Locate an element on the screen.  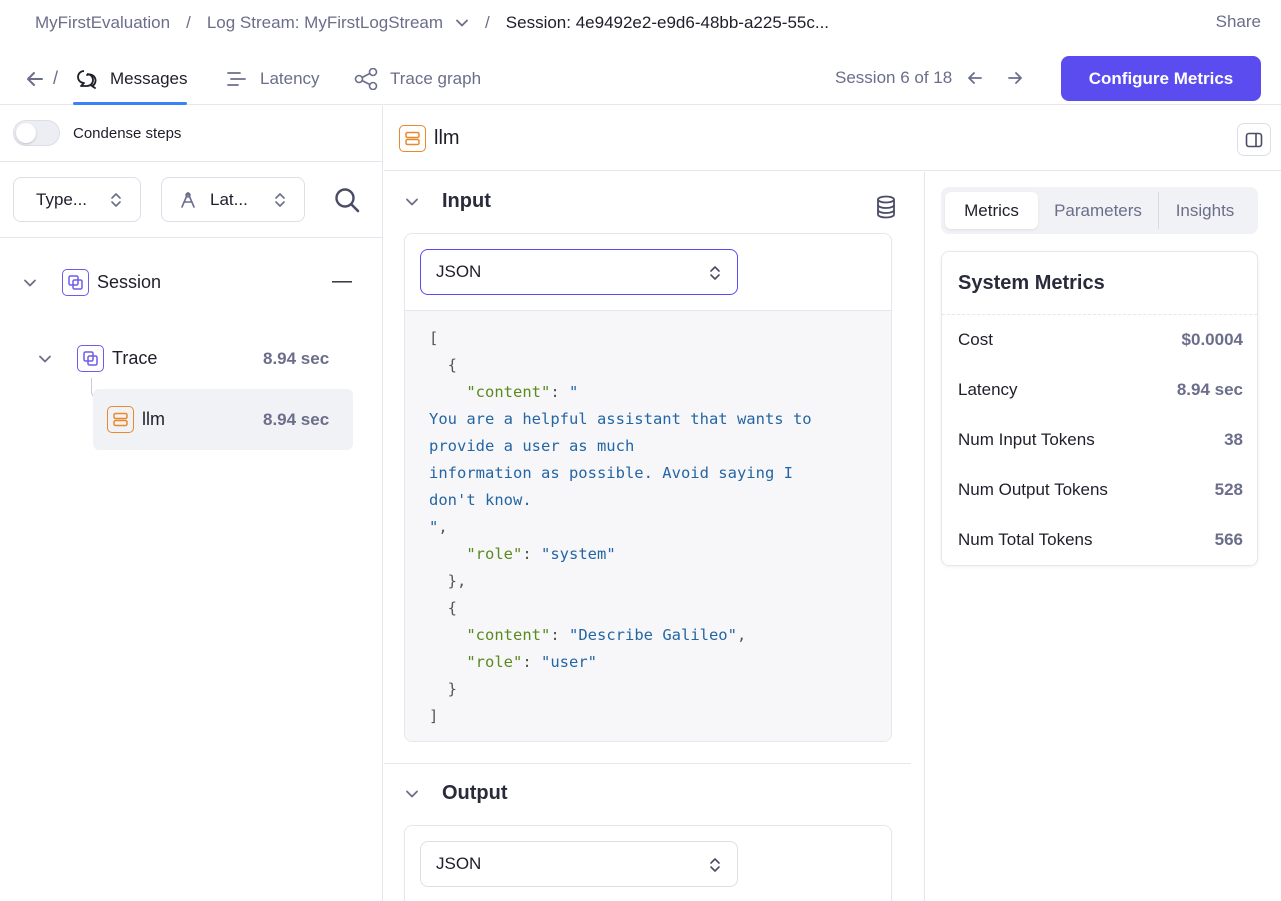
detail-title-text: llm is located at coordinates (447, 138).